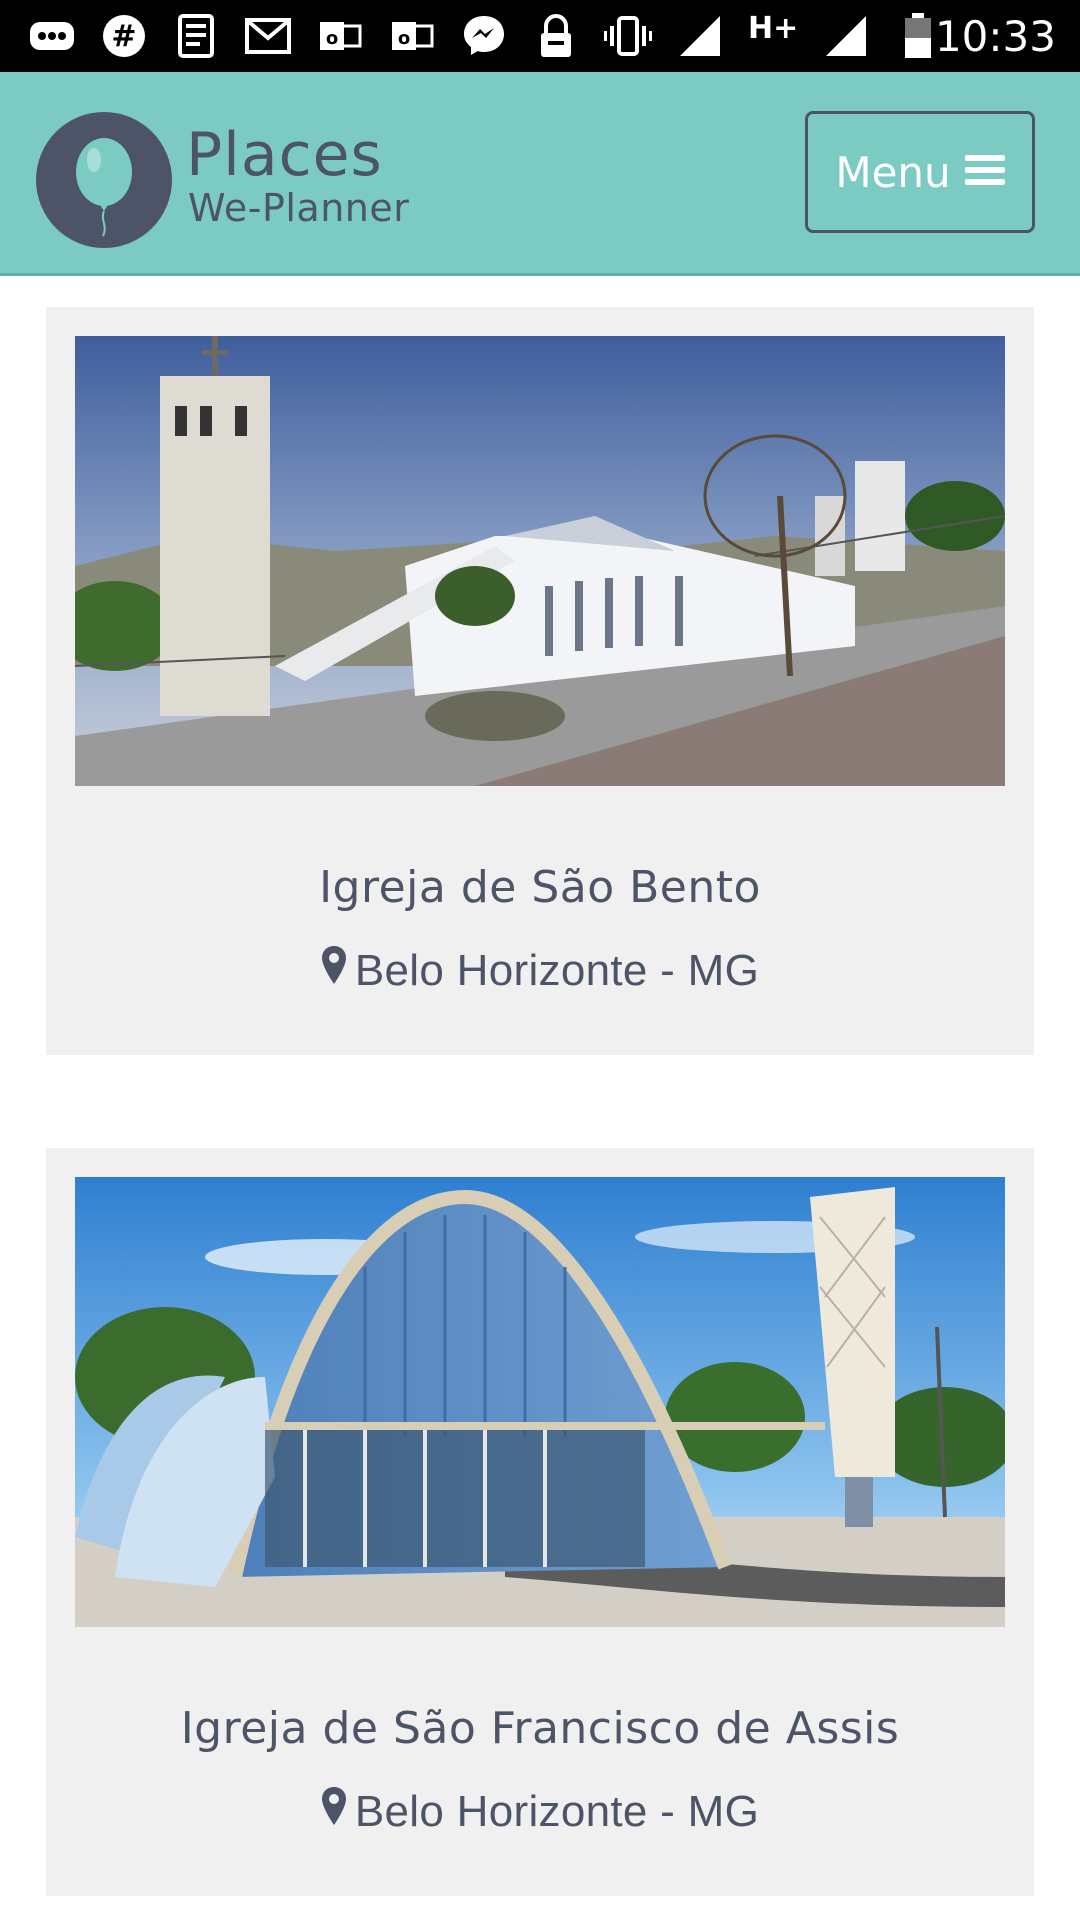 Image resolution: width=1080 pixels, height=1920 pixels. What do you see at coordinates (984, 172) in the screenshot?
I see `hamburger-icon` at bounding box center [984, 172].